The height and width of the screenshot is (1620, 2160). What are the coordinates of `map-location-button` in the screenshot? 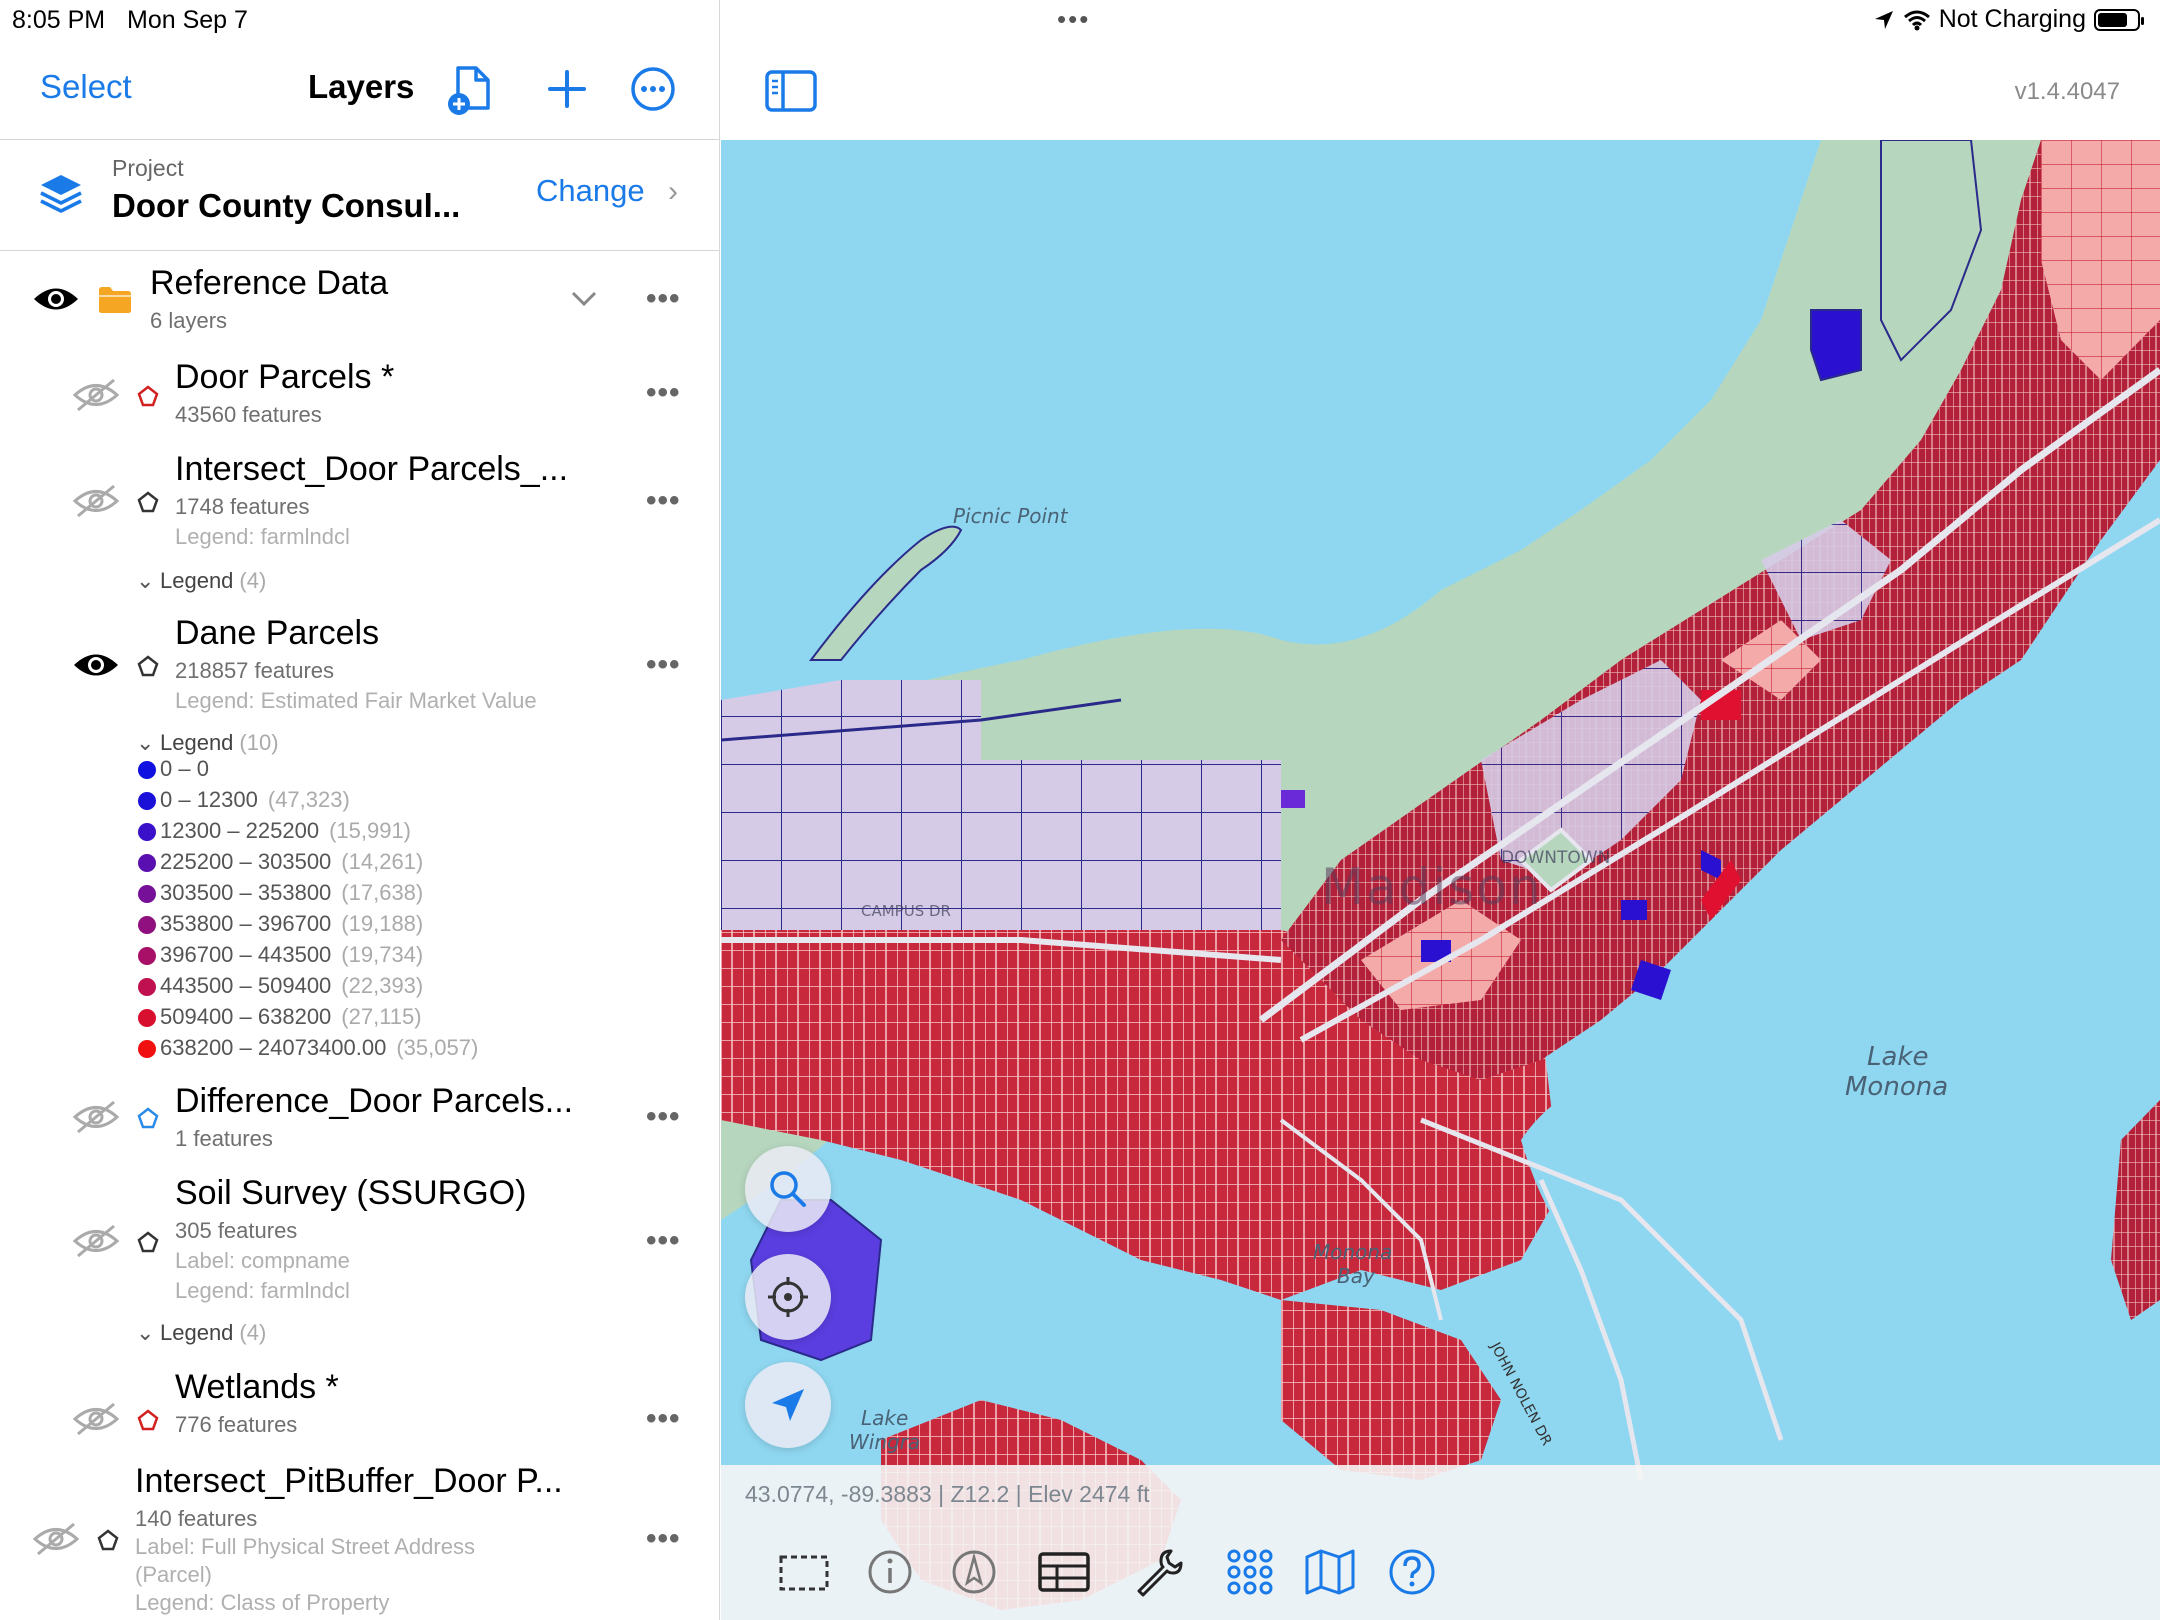 It's located at (788, 1405).